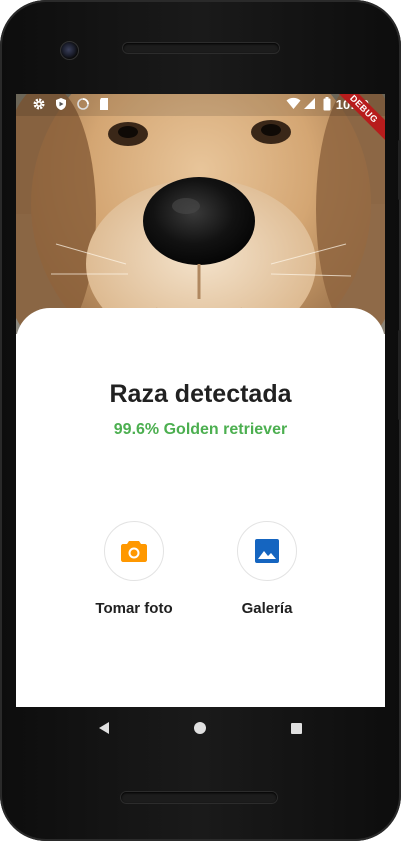 Image resolution: width=403 pixels, height=843 pixels. What do you see at coordinates (267, 608) in the screenshot?
I see `gallery-label: Galería` at bounding box center [267, 608].